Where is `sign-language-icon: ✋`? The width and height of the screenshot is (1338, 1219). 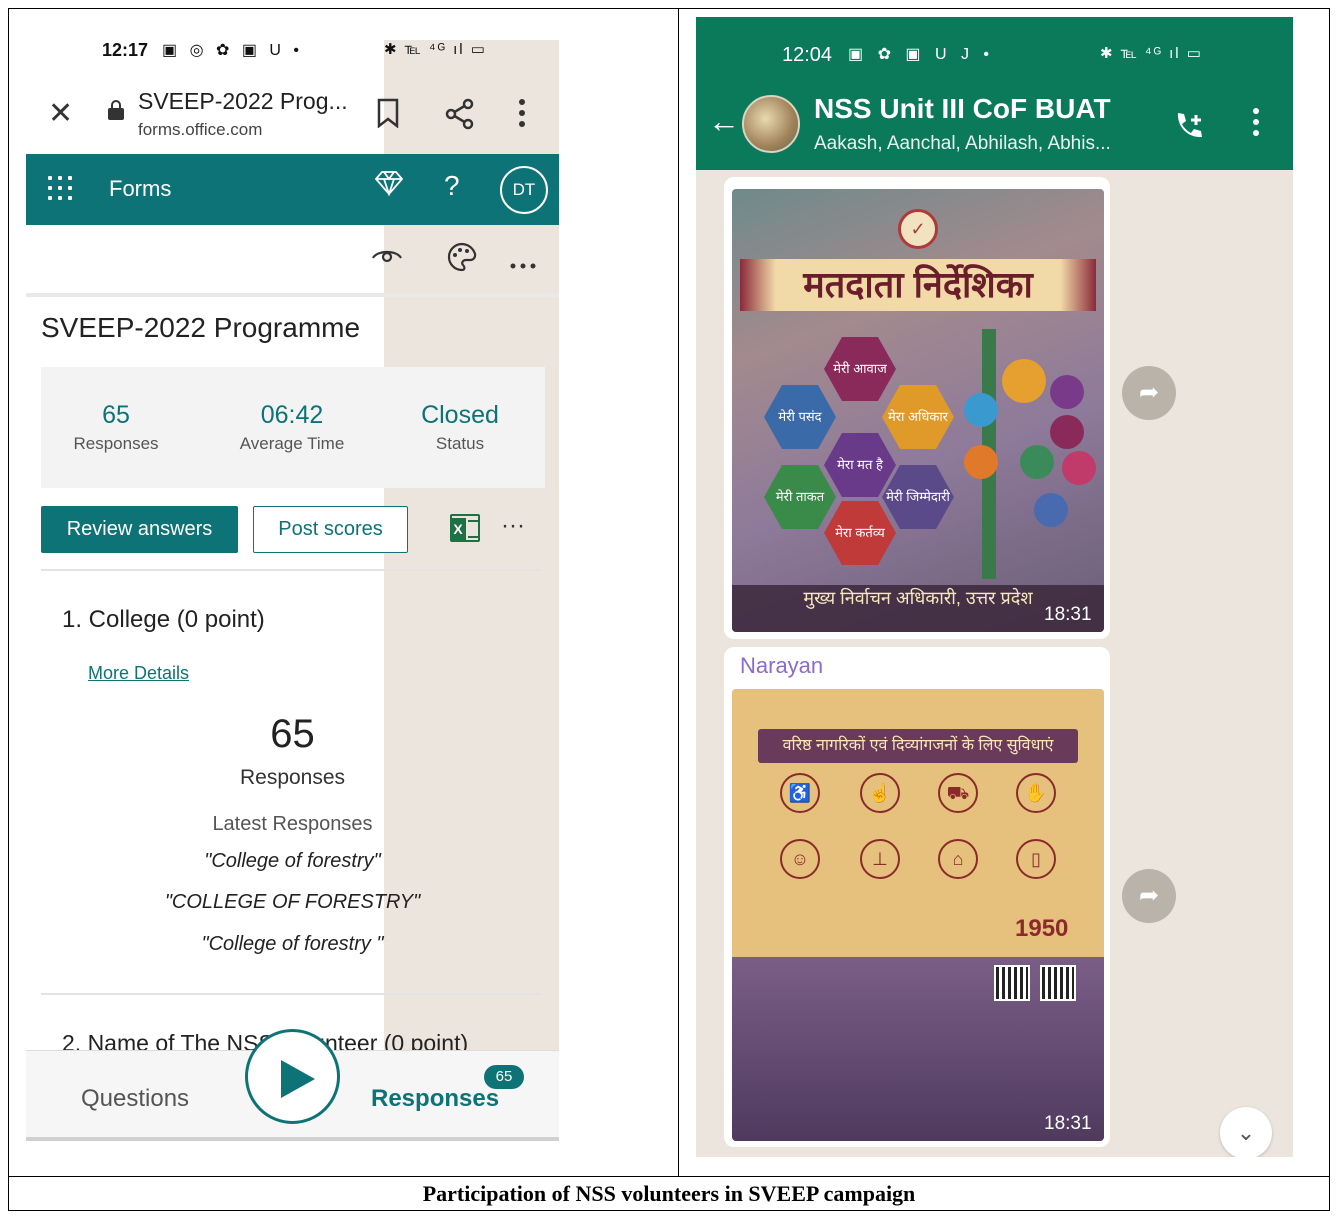
sign-language-icon: ✋ is located at coordinates (1036, 793).